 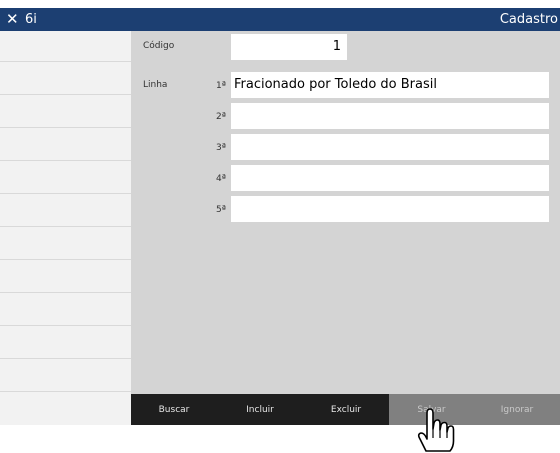 I want to click on line-2-field, so click(x=390, y=116).